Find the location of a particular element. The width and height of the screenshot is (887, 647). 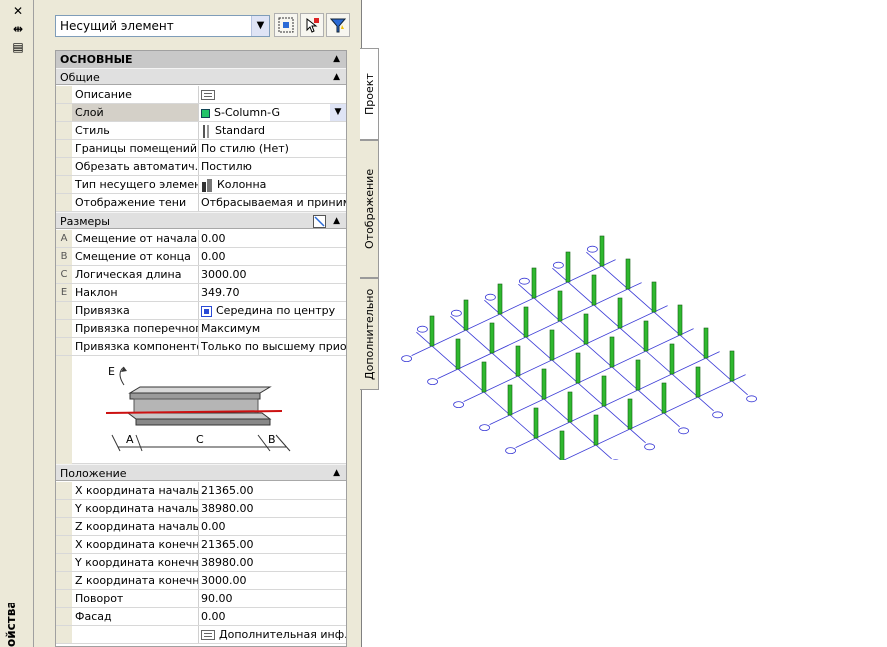

tab-display: Отображение is located at coordinates (369, 209).